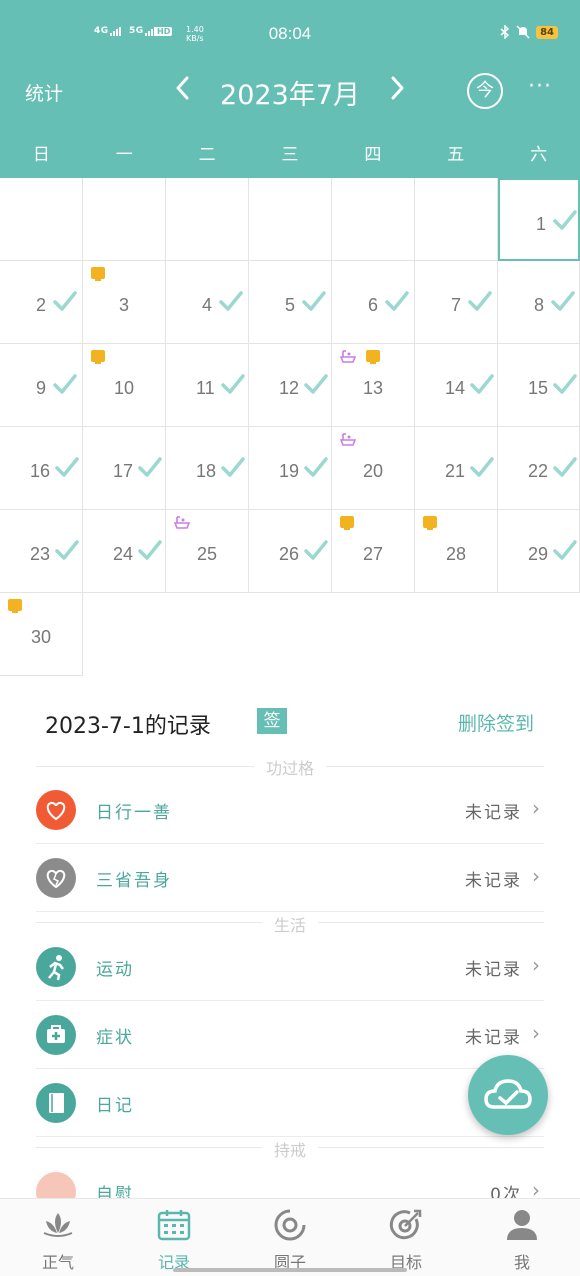 The width and height of the screenshot is (580, 1276). I want to click on chevron-left-icon, so click(183, 91).